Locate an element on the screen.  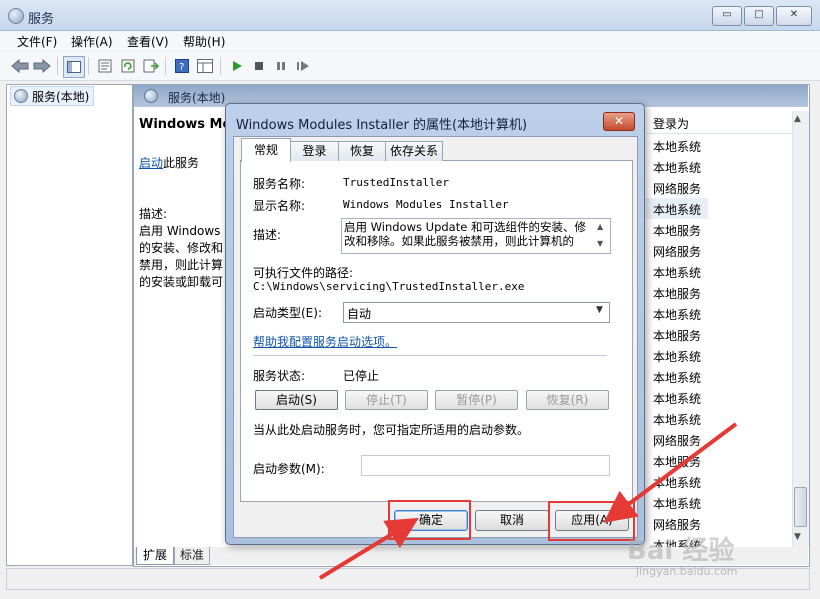
help-configure-startup-link: 帮助我配置服务启动选项。 is located at coordinates (325, 341).